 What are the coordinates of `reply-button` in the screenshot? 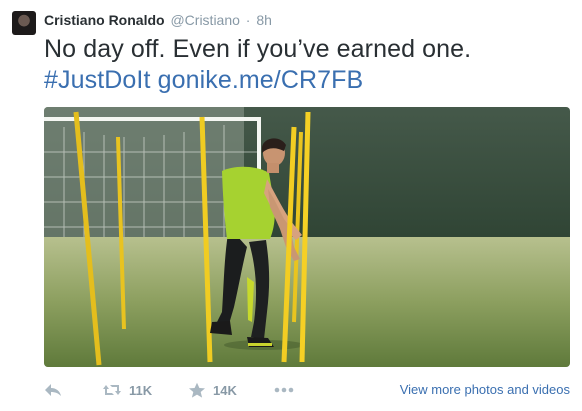 It's located at (53, 390).